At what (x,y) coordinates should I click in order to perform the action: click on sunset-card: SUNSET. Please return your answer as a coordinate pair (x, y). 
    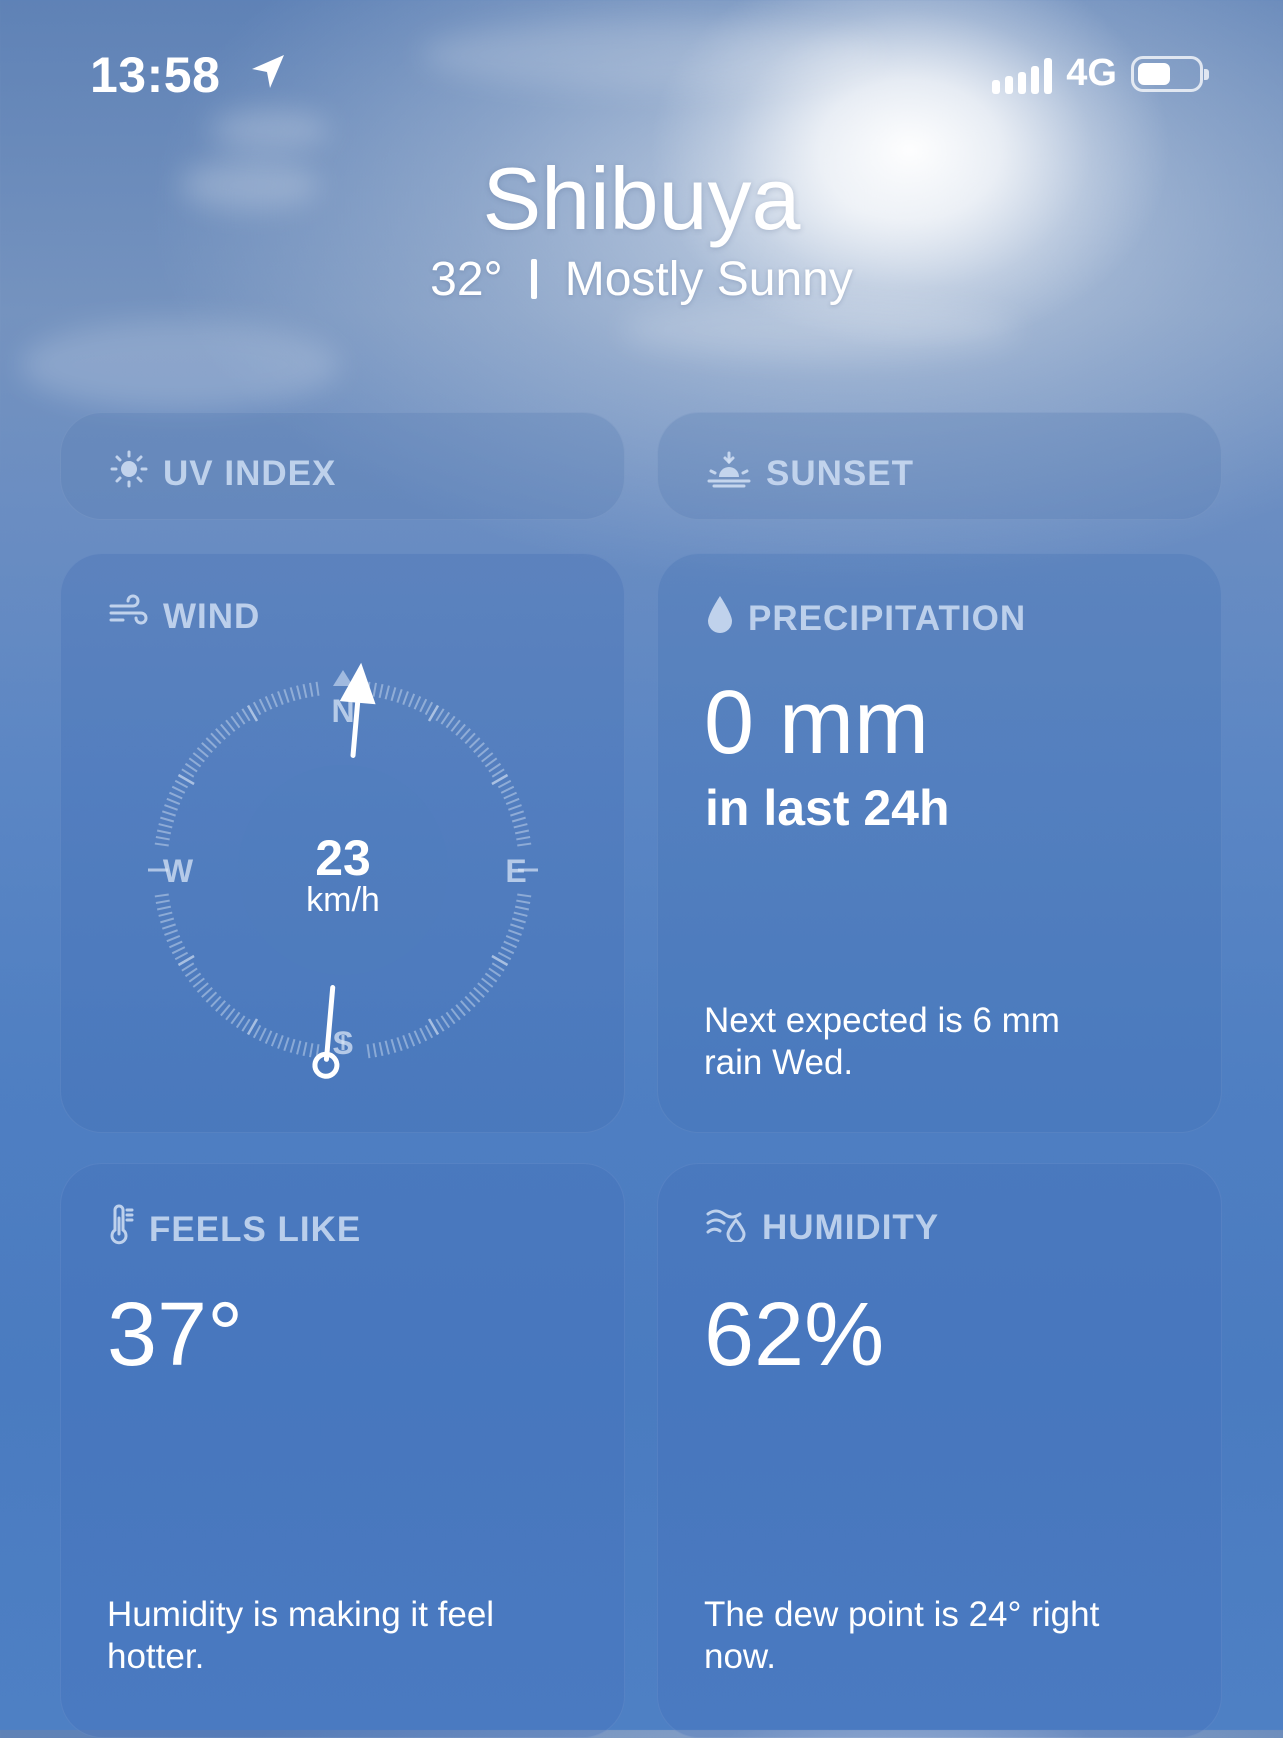
    Looking at the image, I should click on (939, 466).